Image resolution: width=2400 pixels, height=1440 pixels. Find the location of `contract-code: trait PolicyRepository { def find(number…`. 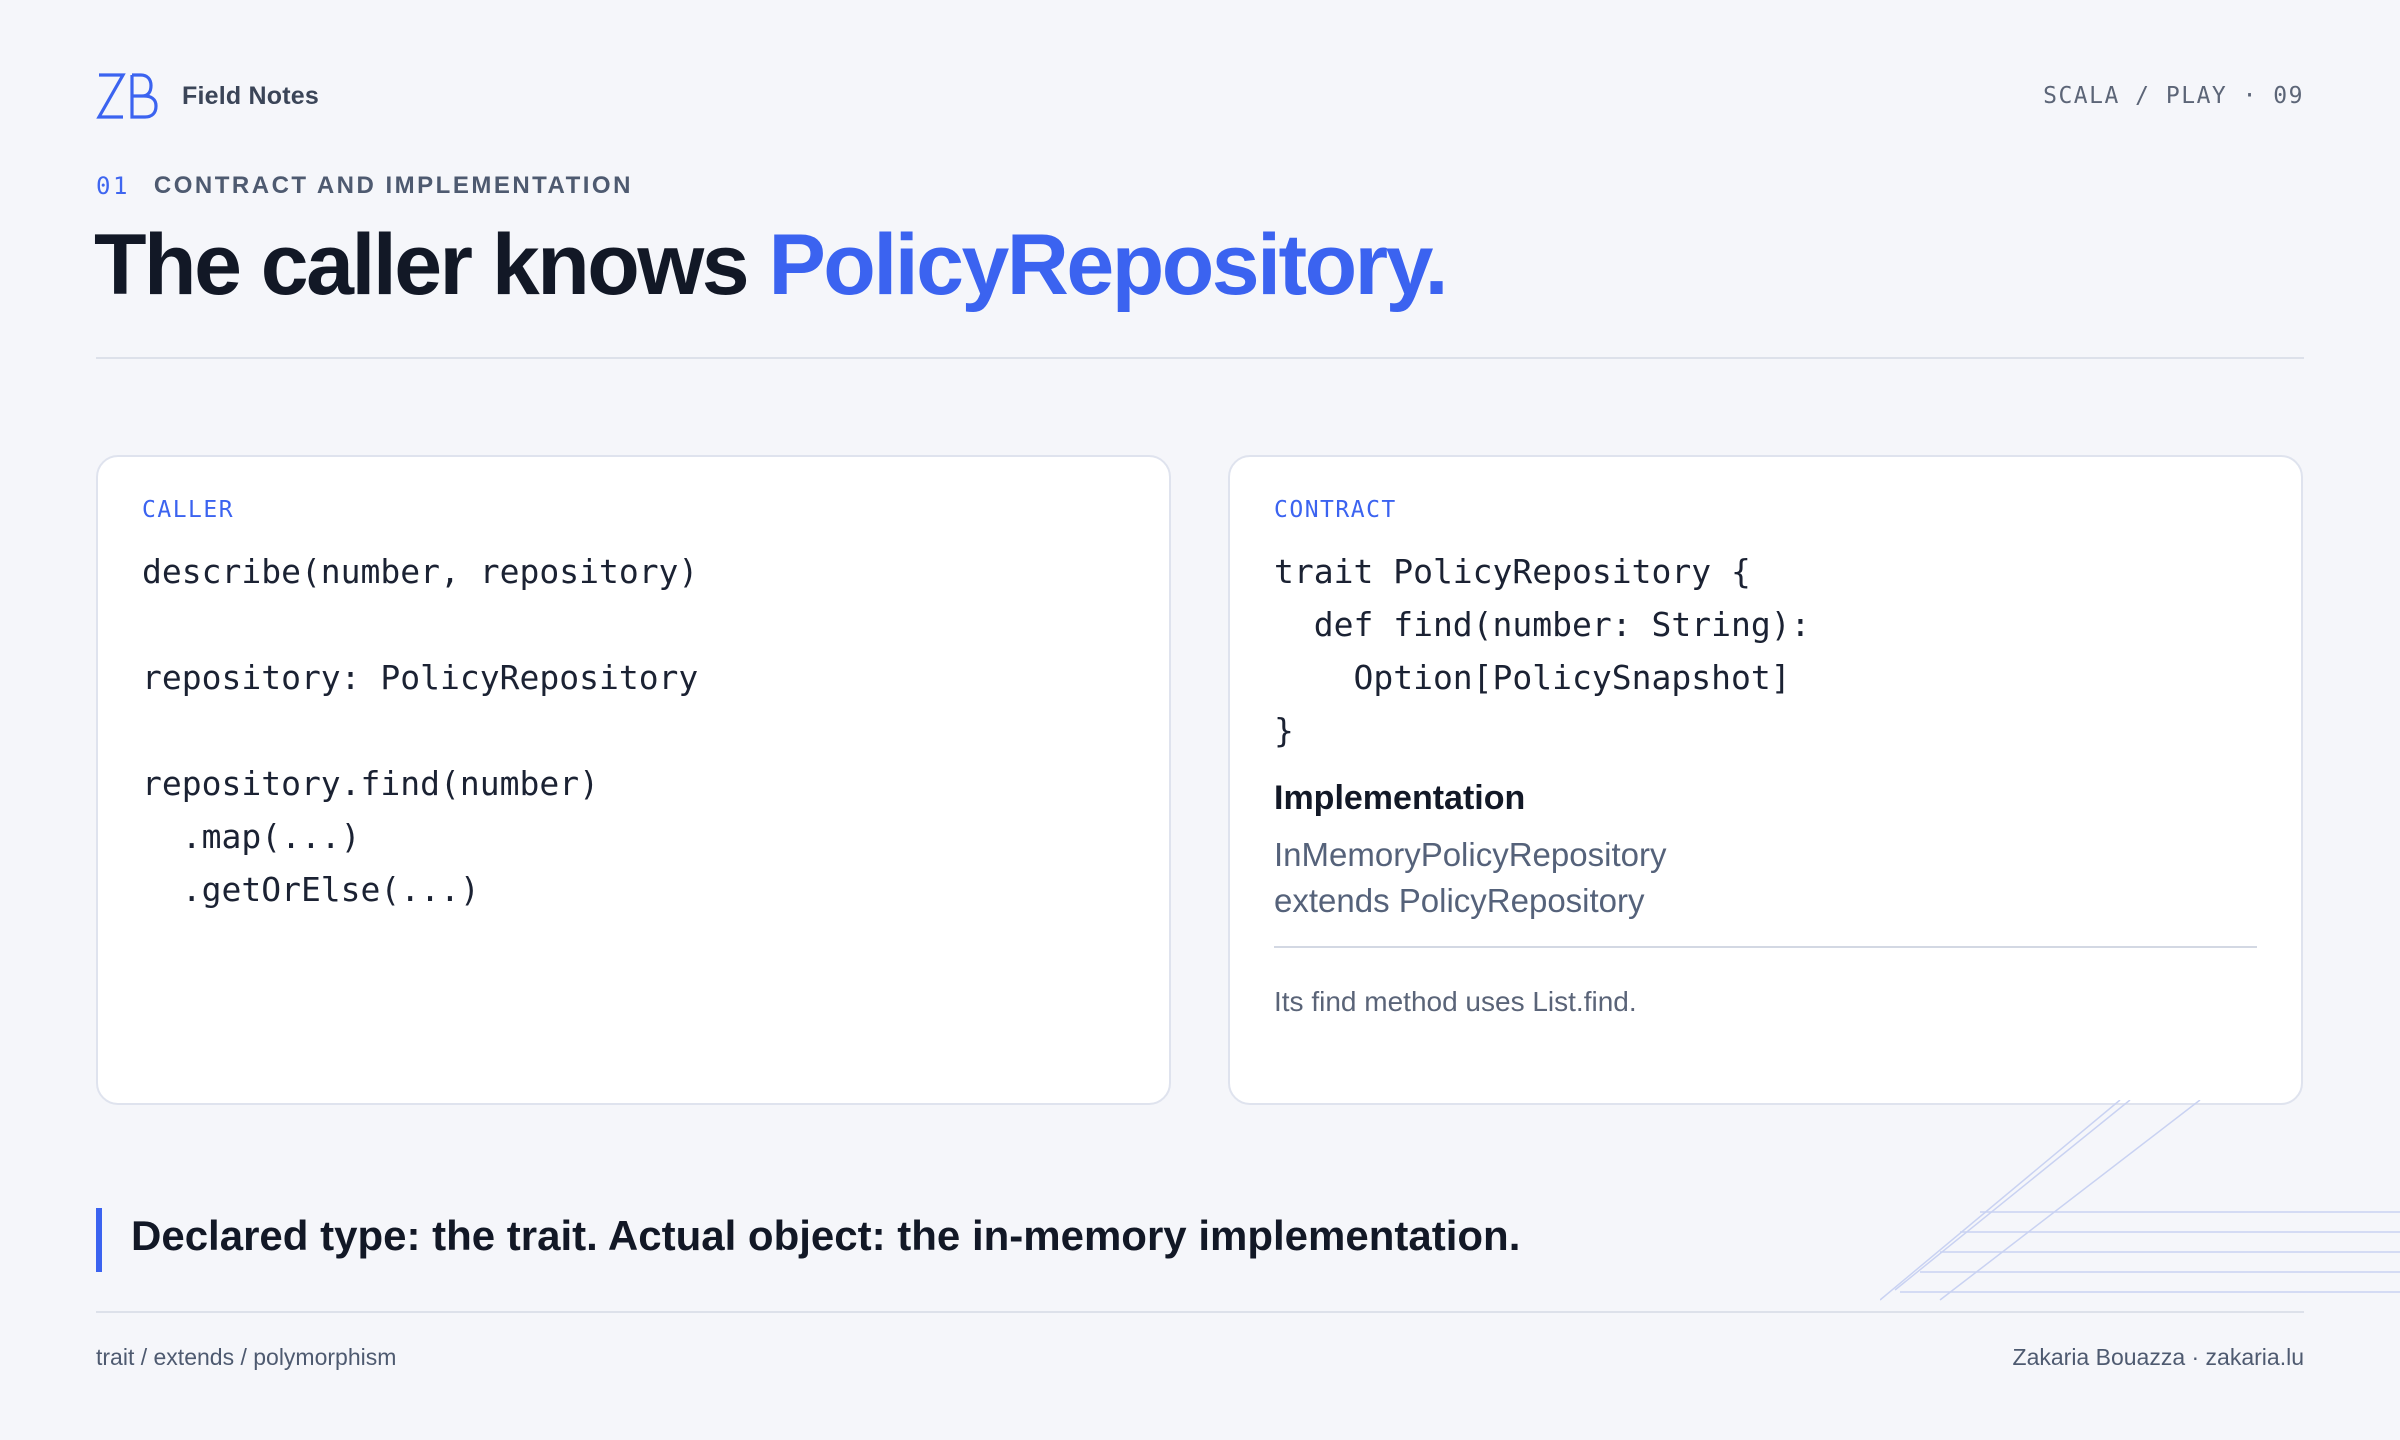

contract-code: trait PolicyRepository { def find(number… is located at coordinates (1542, 651).